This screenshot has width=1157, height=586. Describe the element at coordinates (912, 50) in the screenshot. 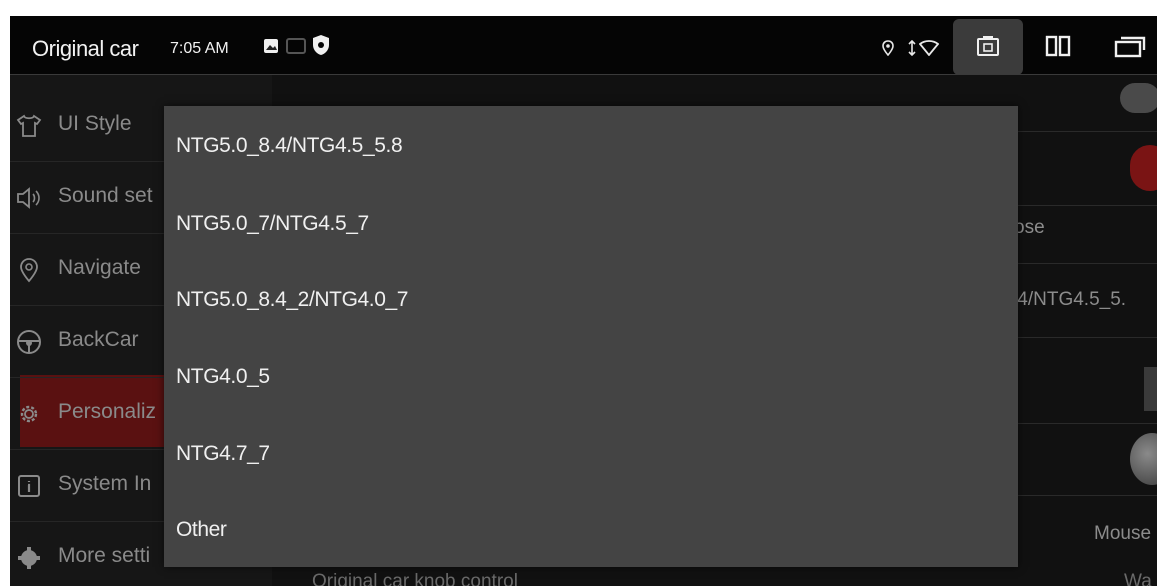

I see `data-transfer-icon` at that location.